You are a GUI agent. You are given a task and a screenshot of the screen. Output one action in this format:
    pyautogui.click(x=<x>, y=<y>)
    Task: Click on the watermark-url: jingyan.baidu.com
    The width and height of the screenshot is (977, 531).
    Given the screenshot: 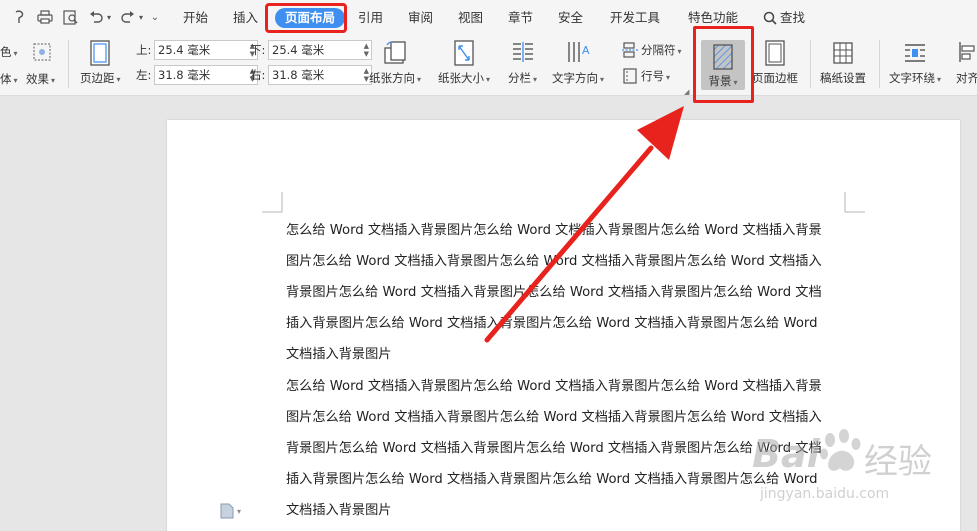 What is the action you would take?
    pyautogui.click(x=825, y=494)
    